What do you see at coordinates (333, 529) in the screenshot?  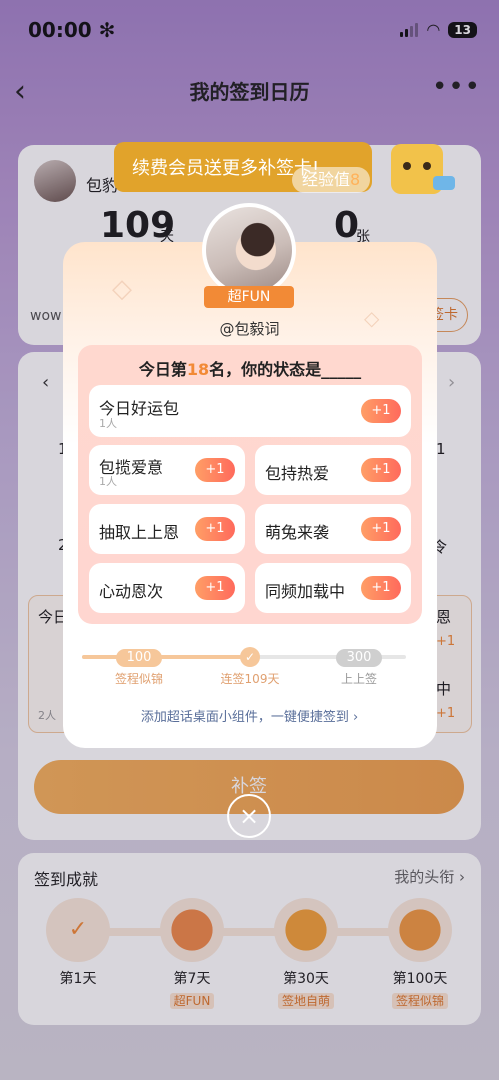 I see `status-option: 萌兔来袭 +1` at bounding box center [333, 529].